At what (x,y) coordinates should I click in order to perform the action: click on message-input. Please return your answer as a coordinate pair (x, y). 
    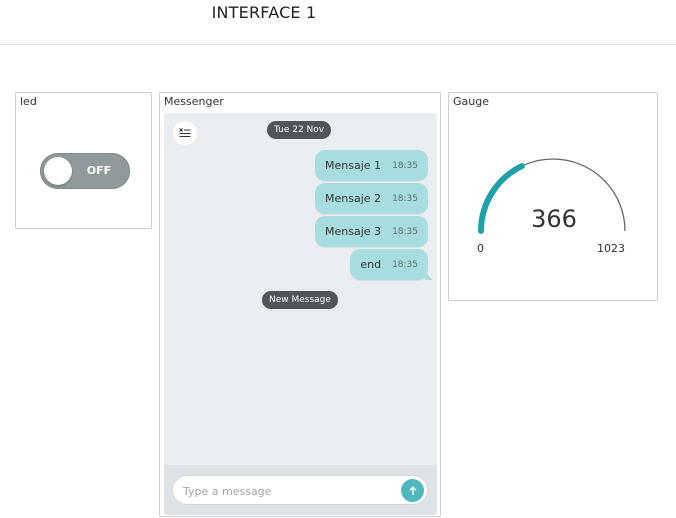
    Looking at the image, I should click on (288, 491).